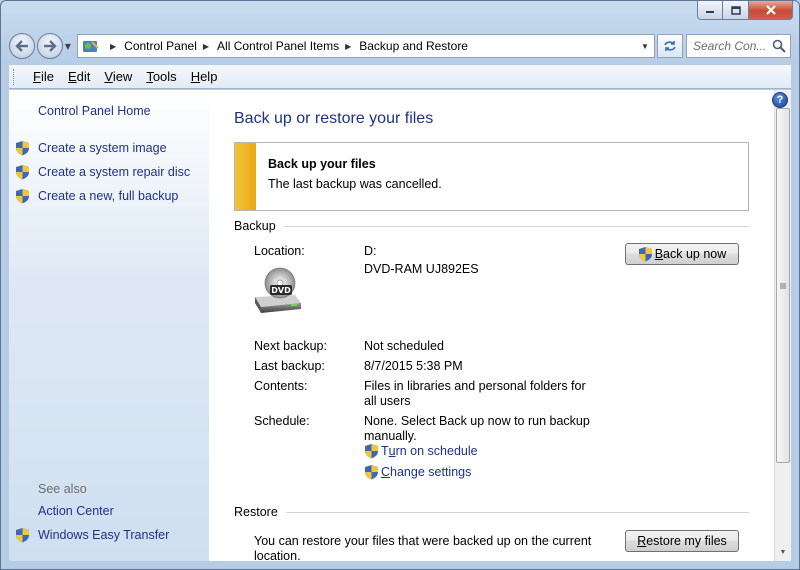 The image size is (800, 570). I want to click on create-repair-disc-link: Create a system repair disc, so click(102, 172).